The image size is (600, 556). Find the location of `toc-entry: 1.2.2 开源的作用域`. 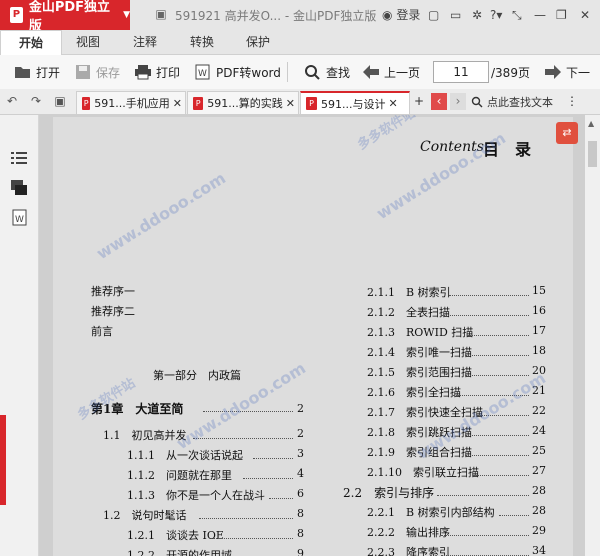

toc-entry: 1.2.2 开源的作用域 is located at coordinates (179, 552).